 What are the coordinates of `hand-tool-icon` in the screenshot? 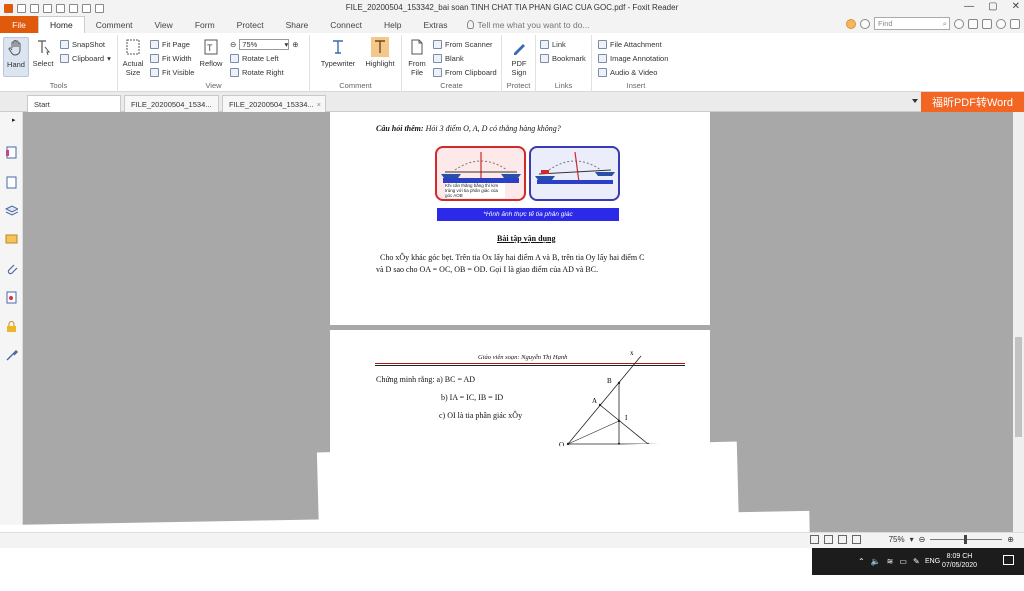 It's located at (99, 8).